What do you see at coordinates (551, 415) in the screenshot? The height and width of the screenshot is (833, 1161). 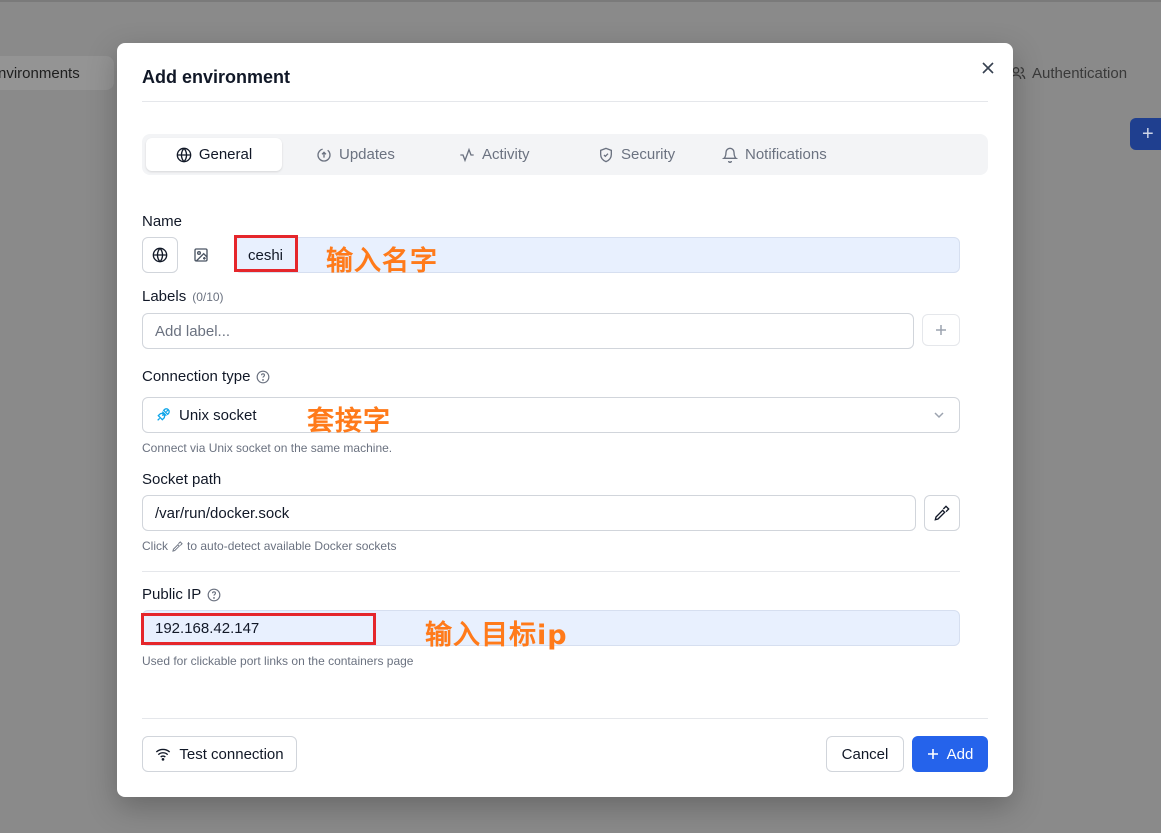 I see `connection-type-select: Unix socket` at bounding box center [551, 415].